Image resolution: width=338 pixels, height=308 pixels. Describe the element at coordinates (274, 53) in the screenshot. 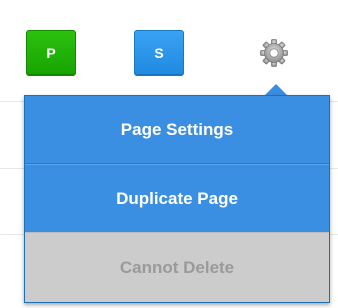

I see `gear-icon` at that location.